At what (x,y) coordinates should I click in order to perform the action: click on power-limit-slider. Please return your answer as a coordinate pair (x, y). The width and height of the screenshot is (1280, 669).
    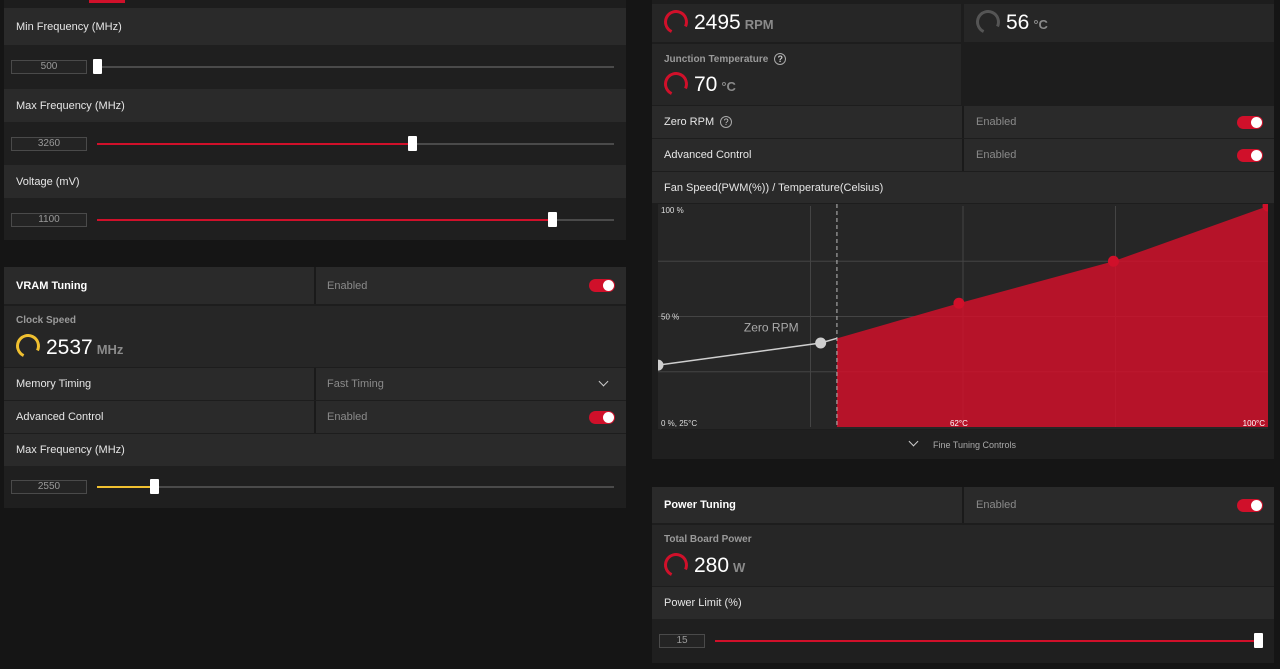
    Looking at the image, I should click on (989, 640).